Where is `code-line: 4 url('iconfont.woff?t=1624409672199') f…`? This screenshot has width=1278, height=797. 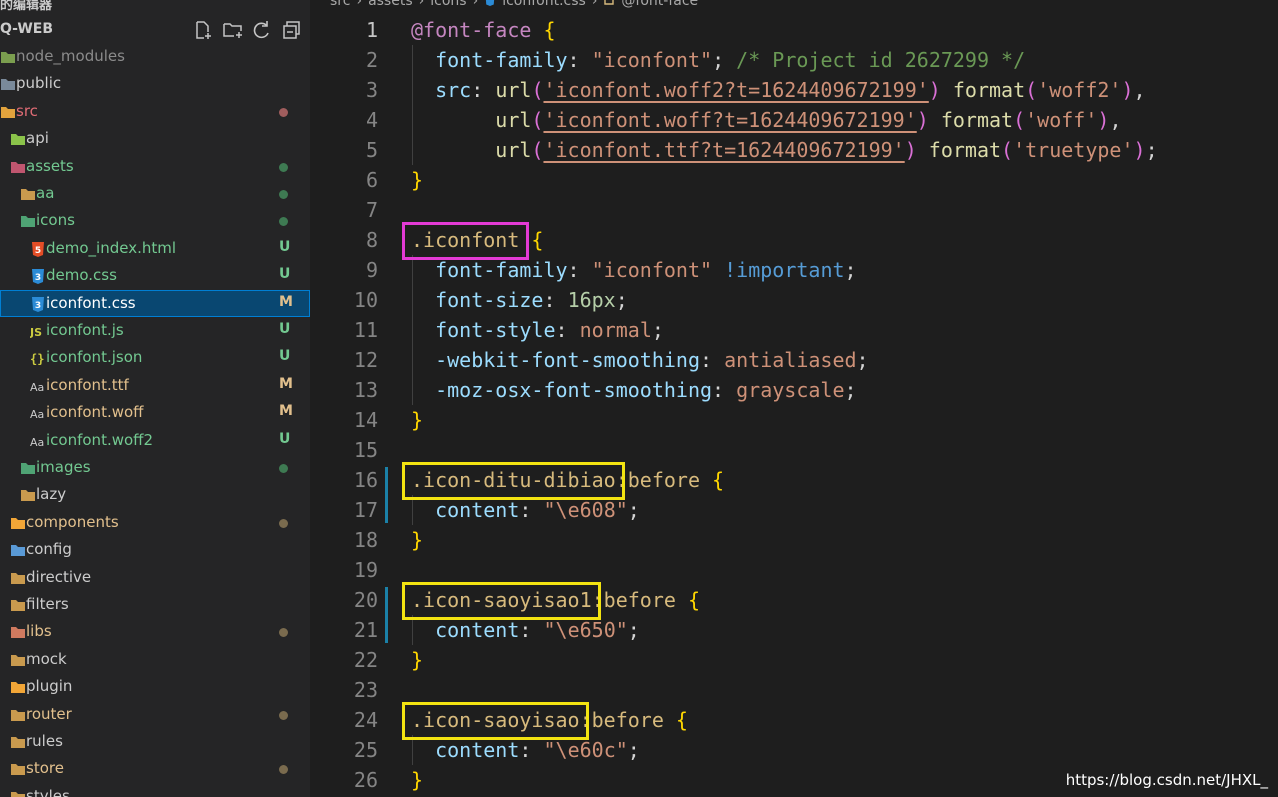 code-line: 4 url('iconfont.woff?t=1624409672199') f… is located at coordinates (794, 120).